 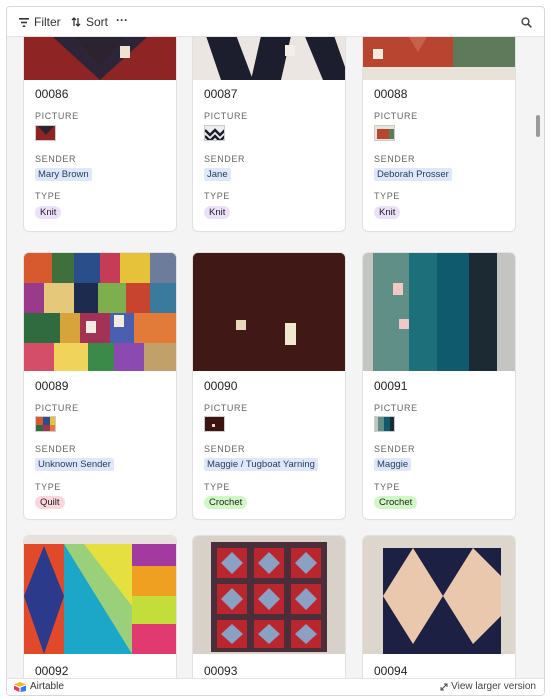 What do you see at coordinates (275, 686) in the screenshot?
I see `footer: Airtable View larger version` at bounding box center [275, 686].